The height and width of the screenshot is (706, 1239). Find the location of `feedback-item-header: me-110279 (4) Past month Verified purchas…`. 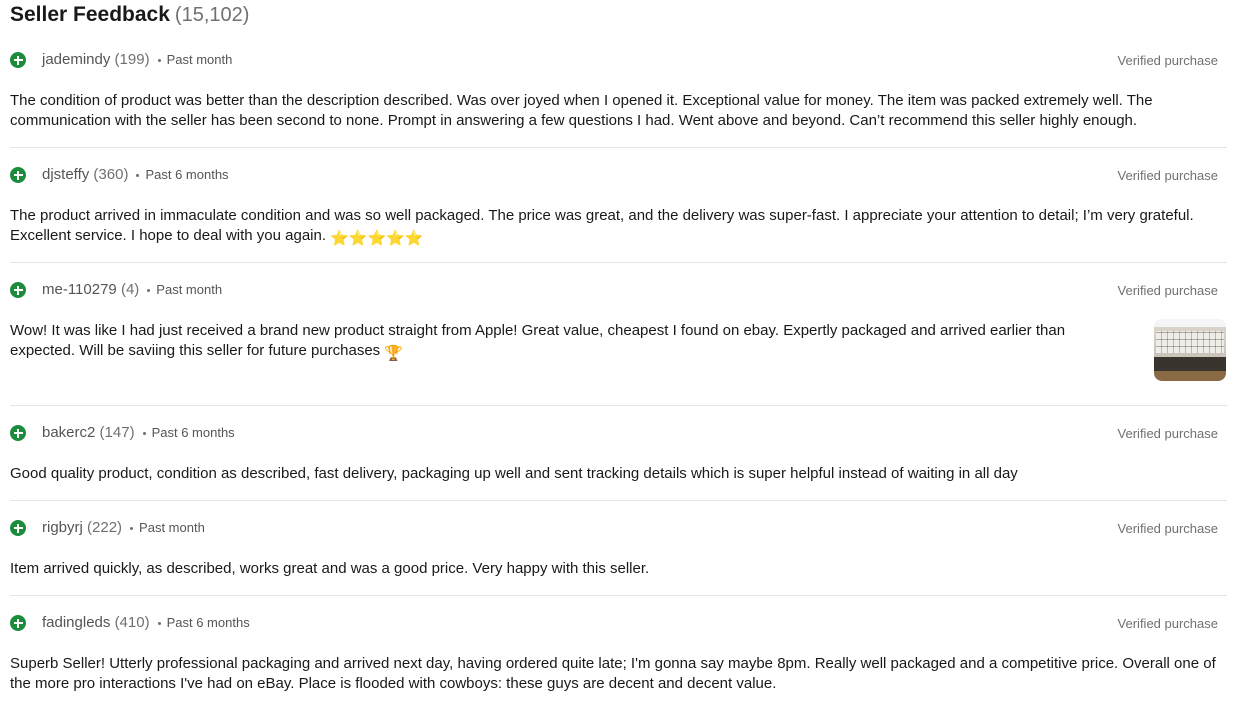

feedback-item-header: me-110279 (4) Past month Verified purchas… is located at coordinates (618, 290).